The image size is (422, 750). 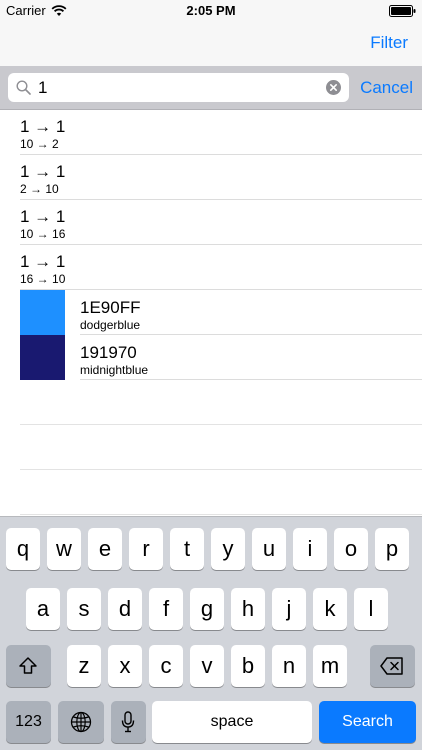 I want to click on color-hex: 191970, so click(x=108, y=352).